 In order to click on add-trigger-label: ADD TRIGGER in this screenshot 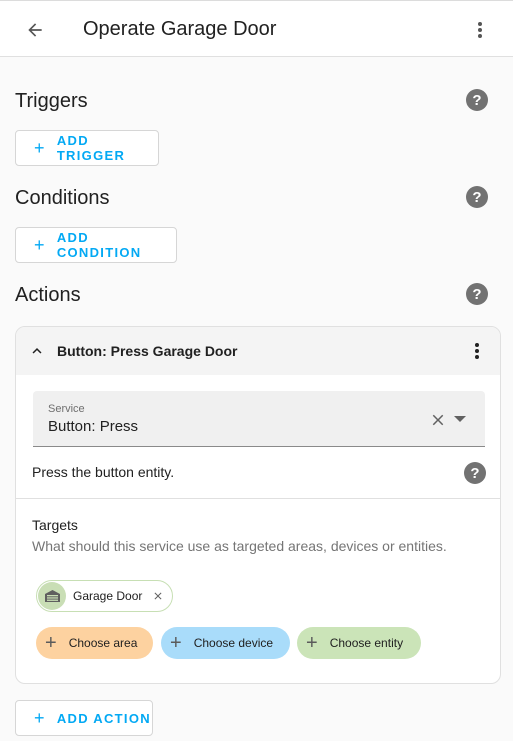, I will do `click(91, 148)`.